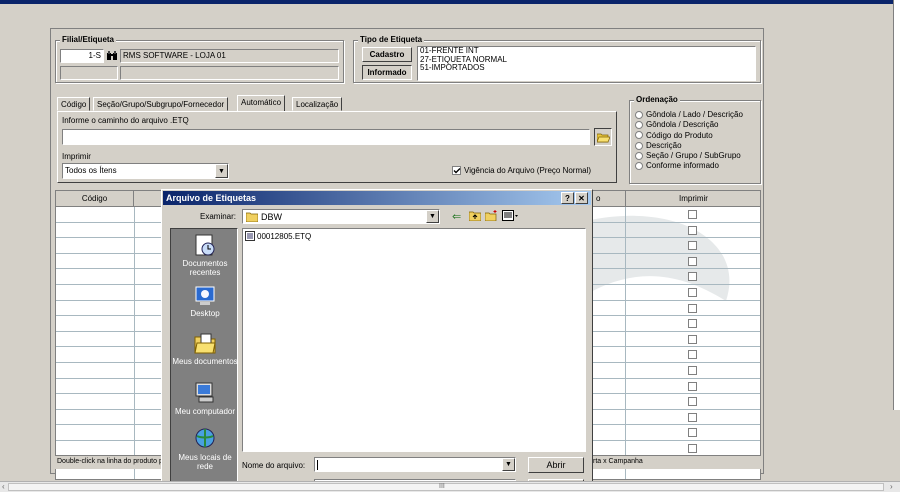  What do you see at coordinates (3, 486) in the screenshot?
I see `scroll-left-icon: ‹` at bounding box center [3, 486].